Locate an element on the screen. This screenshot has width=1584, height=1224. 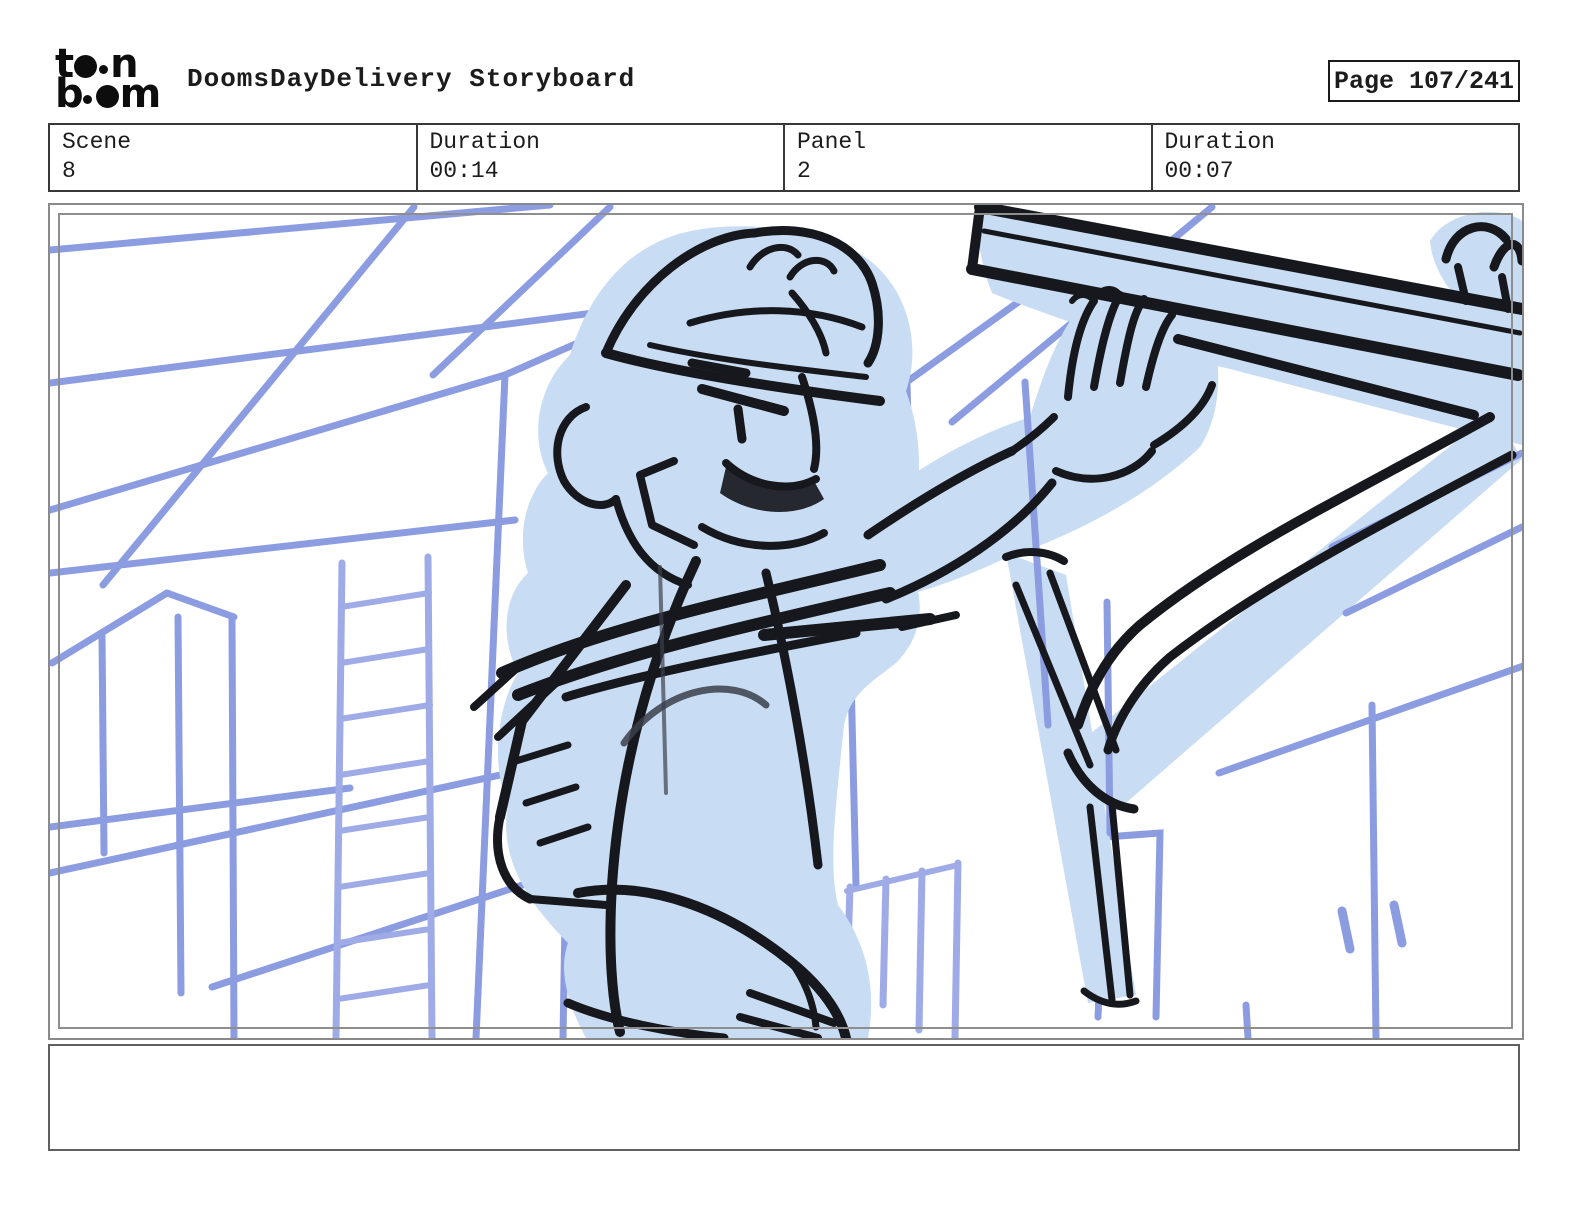
logo-letter: m is located at coordinates (140, 94).